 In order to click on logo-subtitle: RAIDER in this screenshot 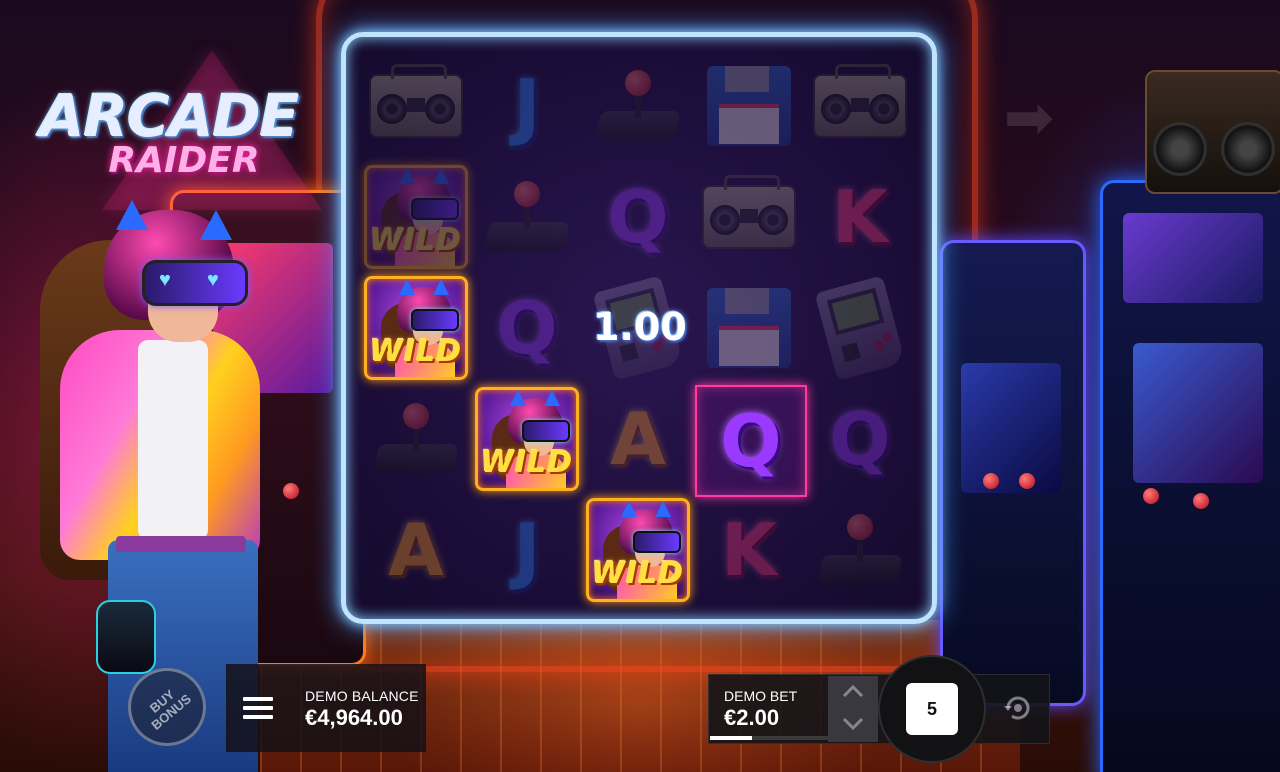, I will do `click(184, 160)`.